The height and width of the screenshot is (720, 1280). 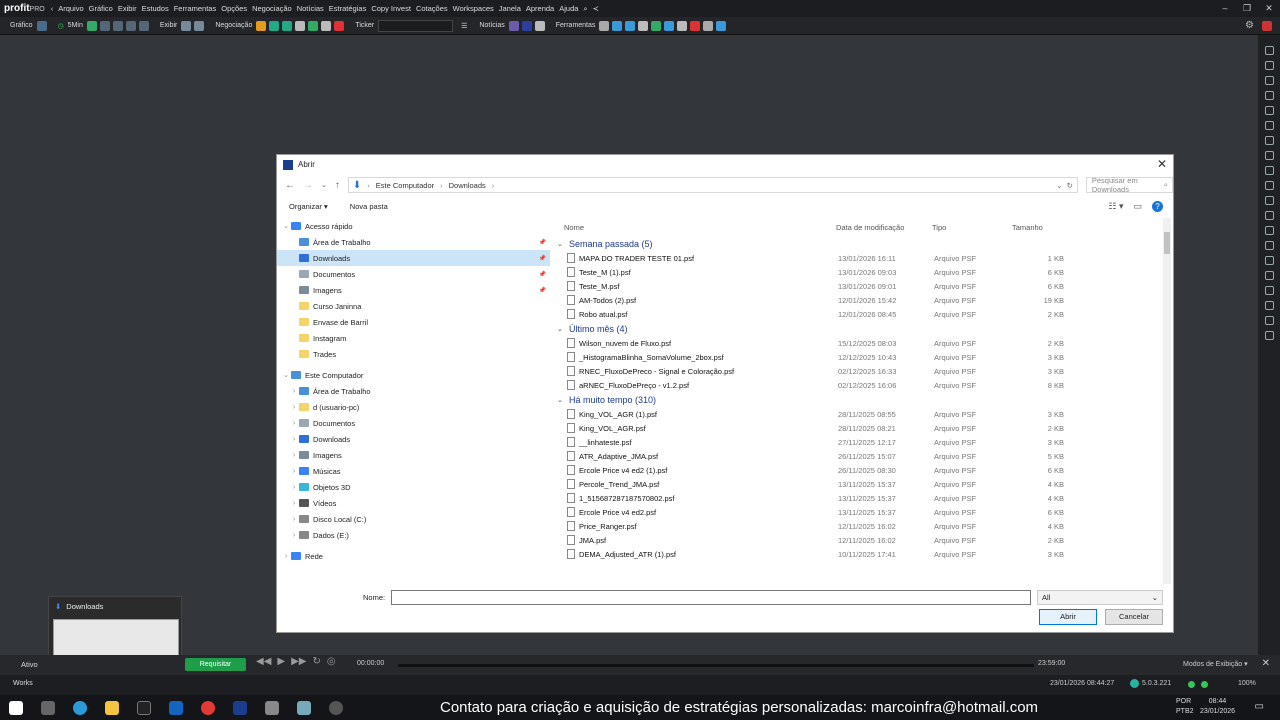 What do you see at coordinates (700, 227) in the screenshot?
I see `col-name: Nome` at bounding box center [700, 227].